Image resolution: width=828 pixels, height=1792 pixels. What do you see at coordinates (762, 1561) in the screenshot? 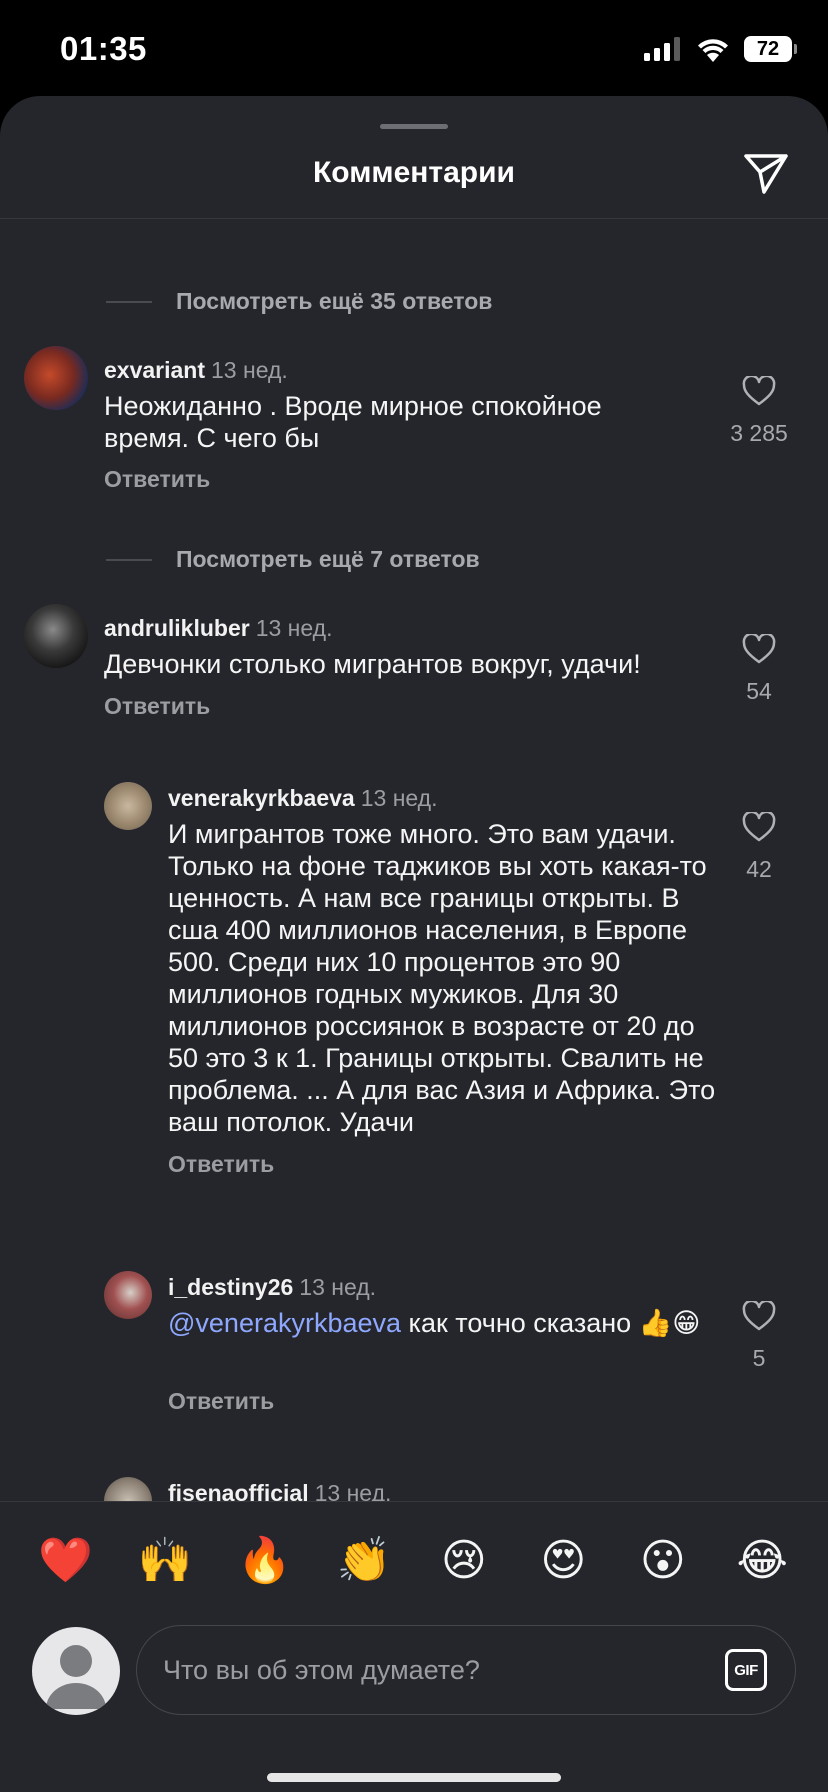
I see `emoji-laughing: 😂` at bounding box center [762, 1561].